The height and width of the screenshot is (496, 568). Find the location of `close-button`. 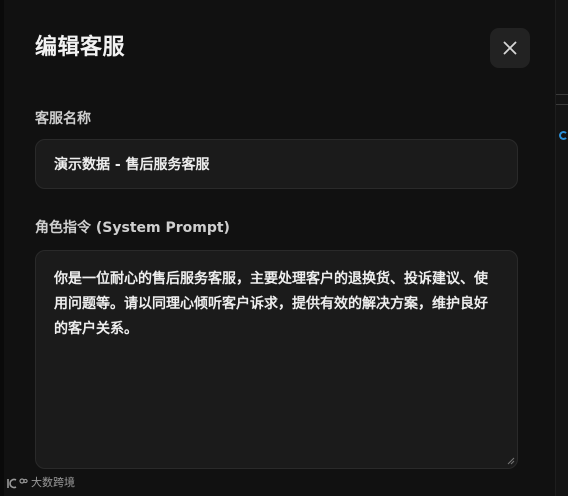

close-button is located at coordinates (510, 48).